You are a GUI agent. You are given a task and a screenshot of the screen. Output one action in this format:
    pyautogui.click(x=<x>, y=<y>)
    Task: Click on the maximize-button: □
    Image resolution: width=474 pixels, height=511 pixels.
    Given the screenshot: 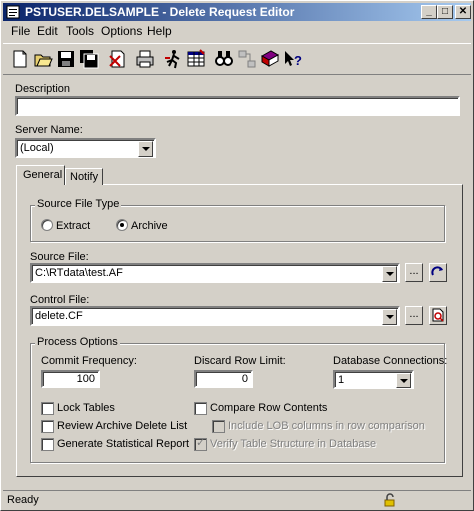 What is the action you would take?
    pyautogui.click(x=445, y=12)
    